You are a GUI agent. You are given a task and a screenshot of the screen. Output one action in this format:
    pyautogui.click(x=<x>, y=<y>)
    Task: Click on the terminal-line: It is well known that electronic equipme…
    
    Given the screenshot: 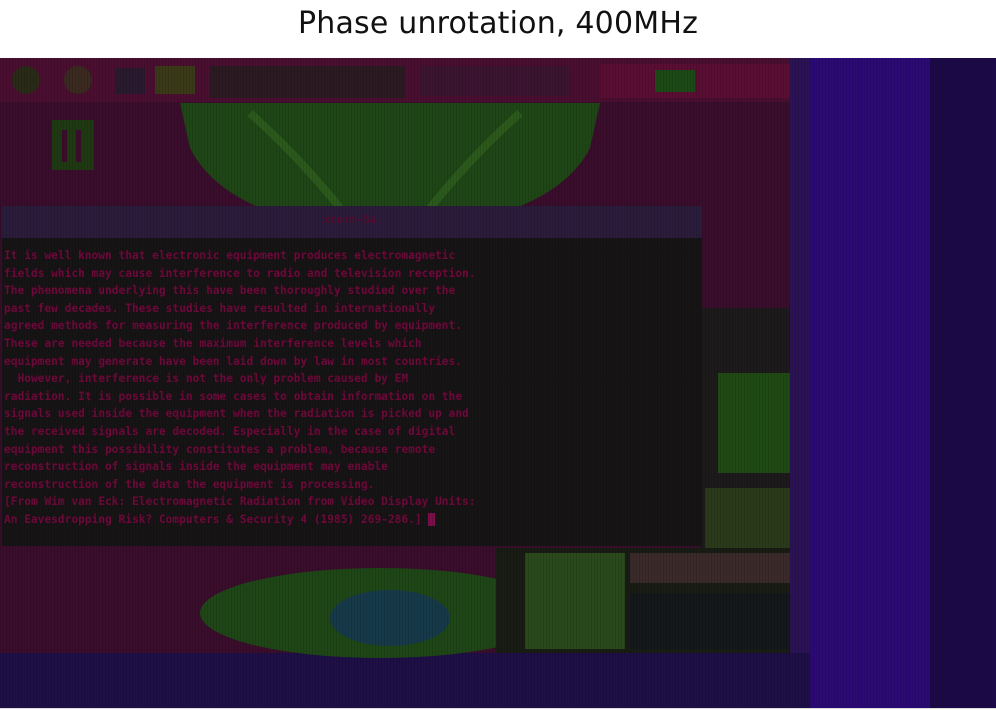 What is the action you would take?
    pyautogui.click(x=230, y=255)
    